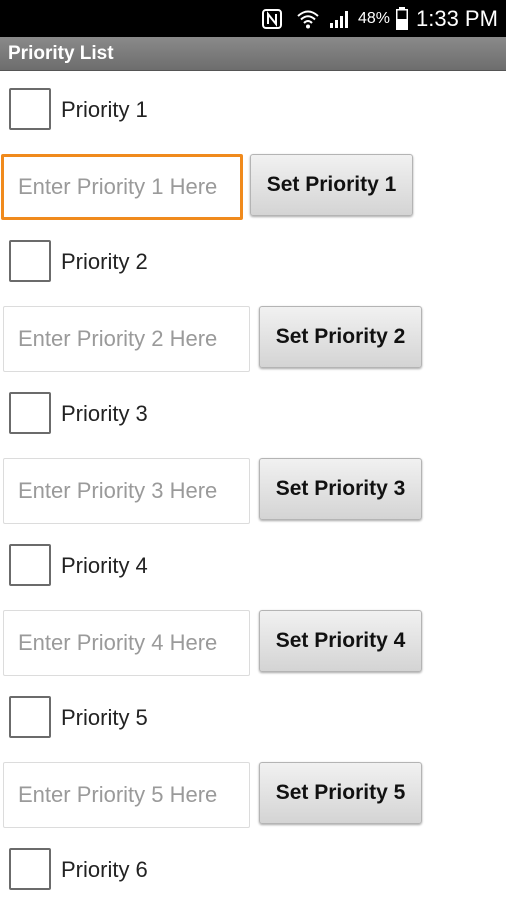 The height and width of the screenshot is (900, 506). What do you see at coordinates (104, 717) in the screenshot?
I see `priority-5-label: Priority 5` at bounding box center [104, 717].